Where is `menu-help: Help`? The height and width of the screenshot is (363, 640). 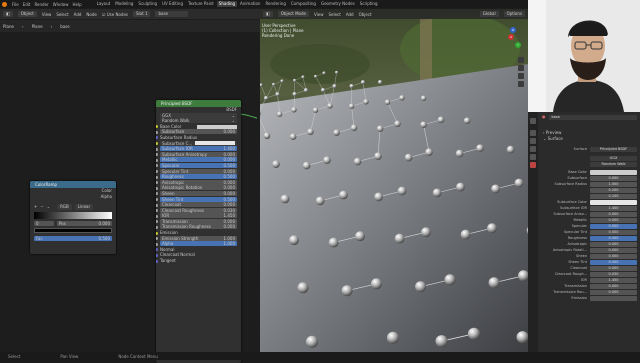
menu-help: Help is located at coordinates (76, 4).